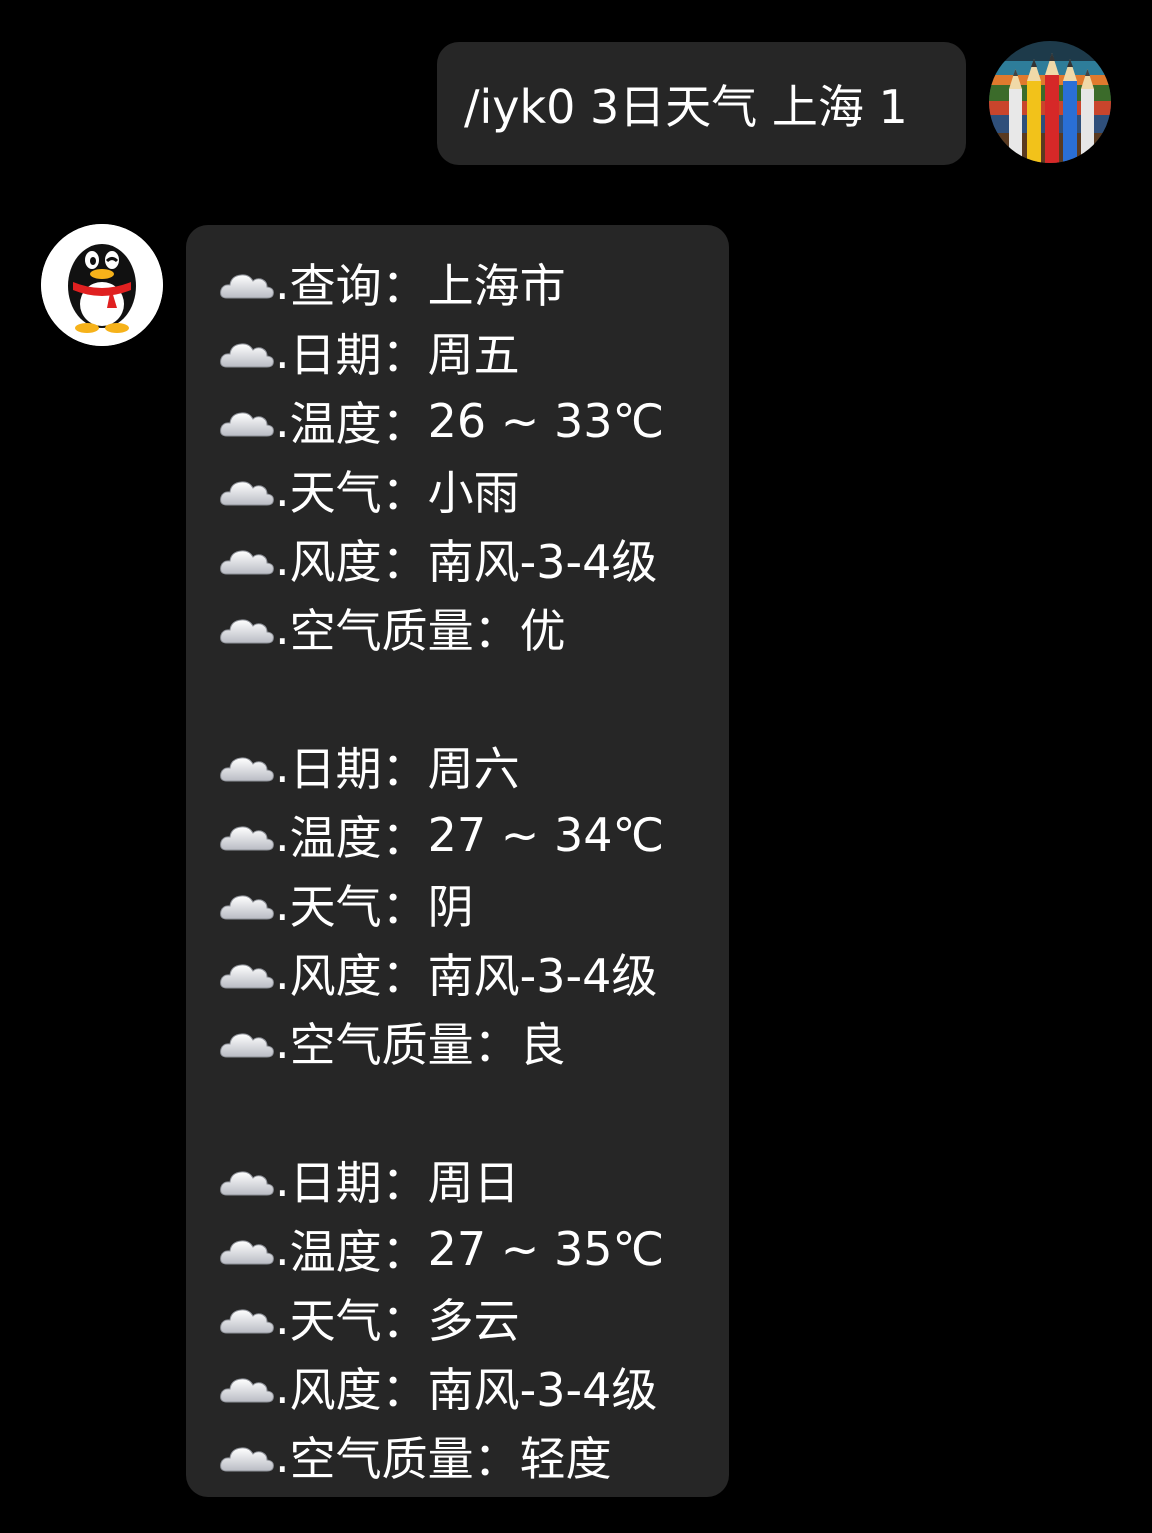 Image resolution: width=1152 pixels, height=1533 pixels. Describe the element at coordinates (686, 106) in the screenshot. I see `outgoing-message-text: /iyk0 3日天气 上海 1` at that location.